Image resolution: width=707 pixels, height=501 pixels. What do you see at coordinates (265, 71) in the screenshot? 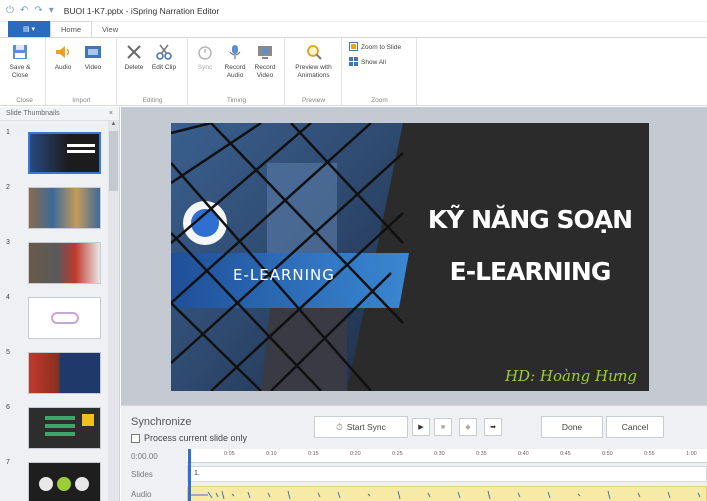
I see `record-video-label: Record Video` at bounding box center [265, 71].